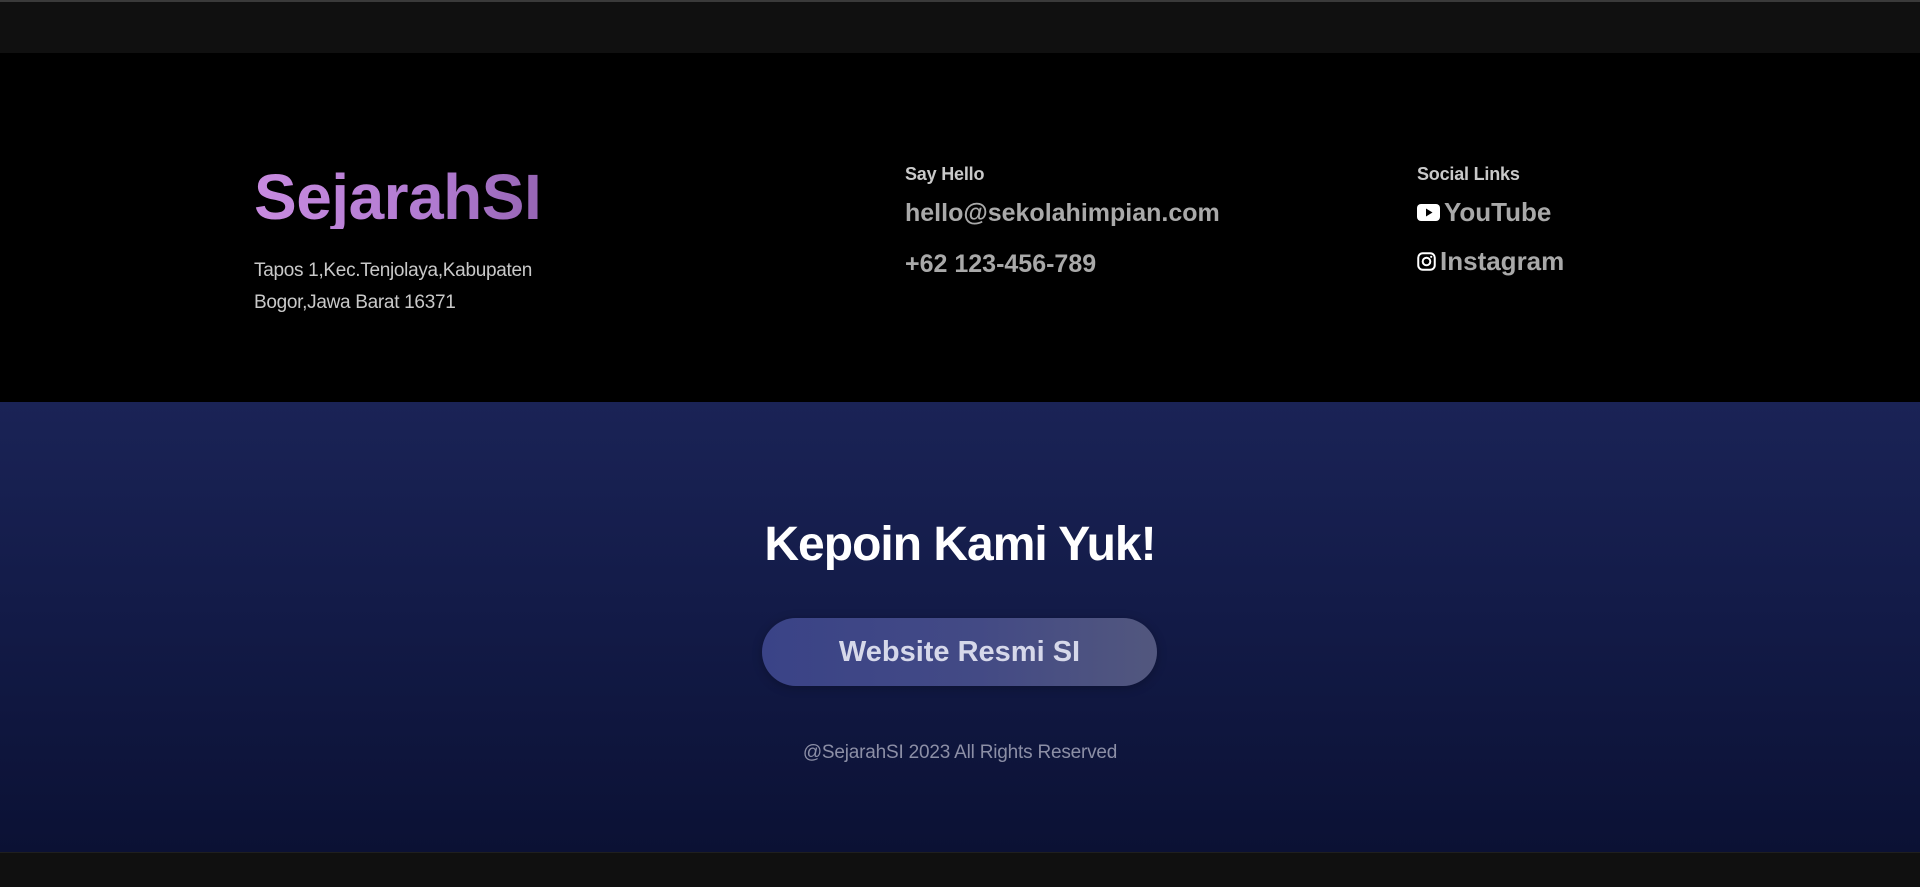  I want to click on bottom-bar, so click(960, 869).